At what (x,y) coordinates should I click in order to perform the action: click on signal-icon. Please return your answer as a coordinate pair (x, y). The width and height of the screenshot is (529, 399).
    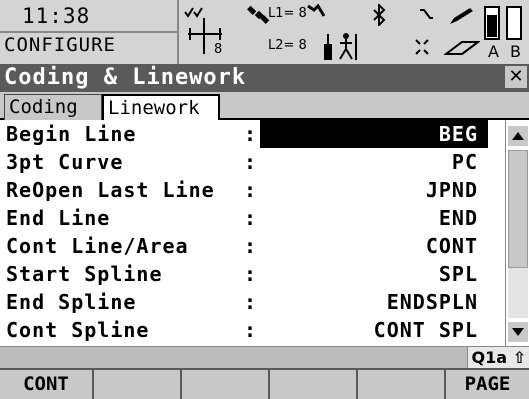
    Looking at the image, I should click on (316, 10).